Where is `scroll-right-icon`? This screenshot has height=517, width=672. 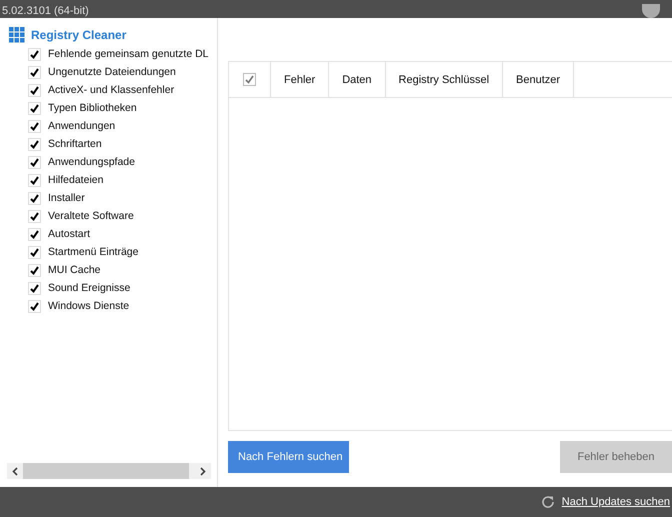 scroll-right-icon is located at coordinates (203, 471).